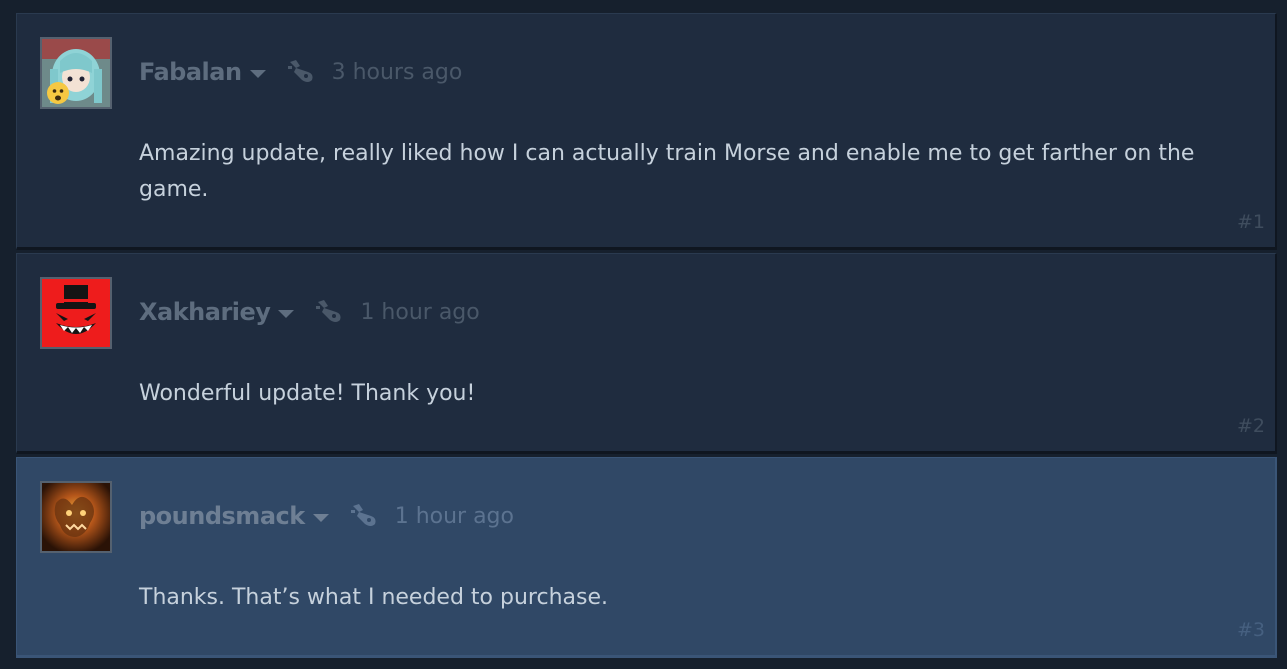 Image resolution: width=1287 pixels, height=669 pixels. I want to click on comment-text: Wonderful update! Thank you!, so click(307, 393).